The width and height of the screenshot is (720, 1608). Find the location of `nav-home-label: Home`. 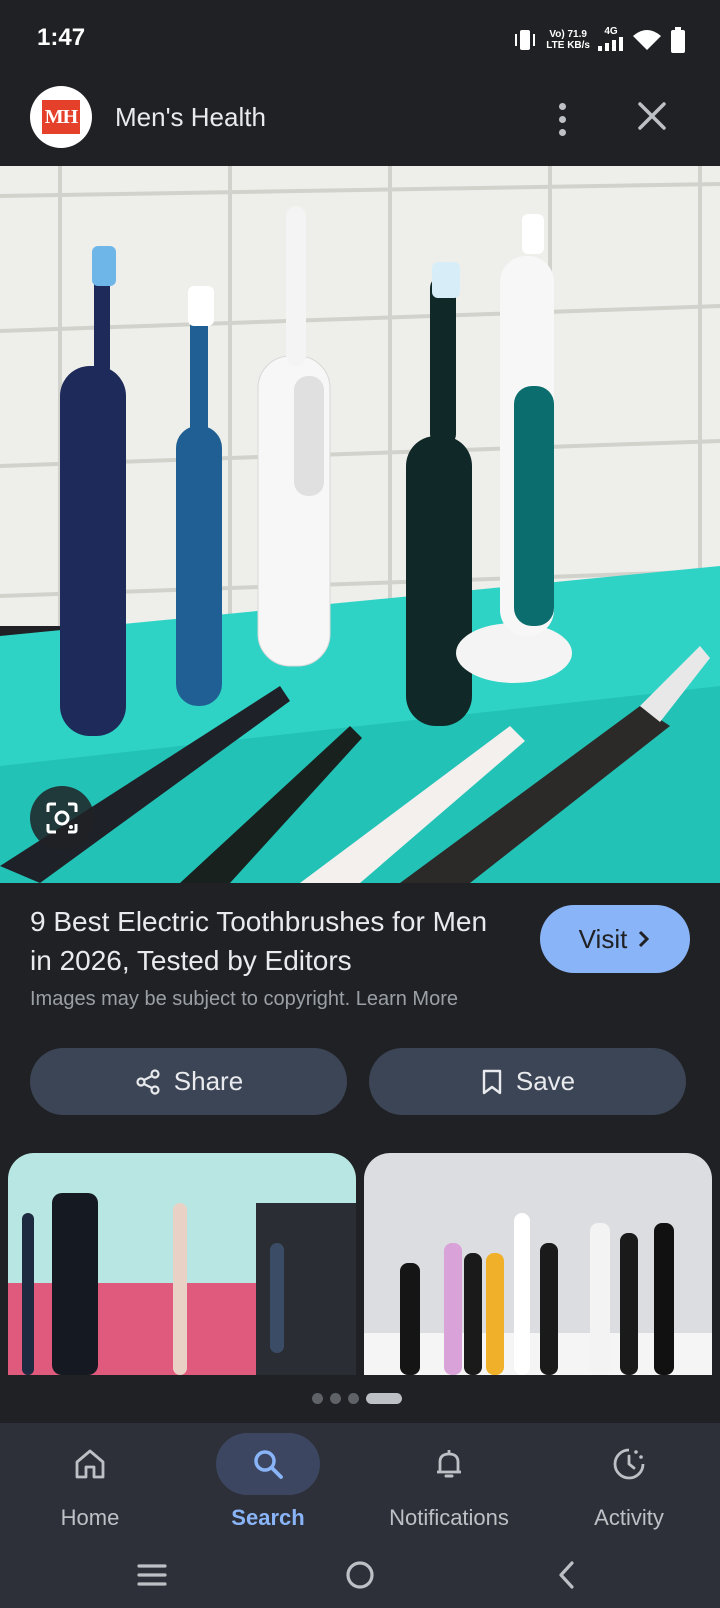

nav-home-label: Home is located at coordinates (90, 1517).